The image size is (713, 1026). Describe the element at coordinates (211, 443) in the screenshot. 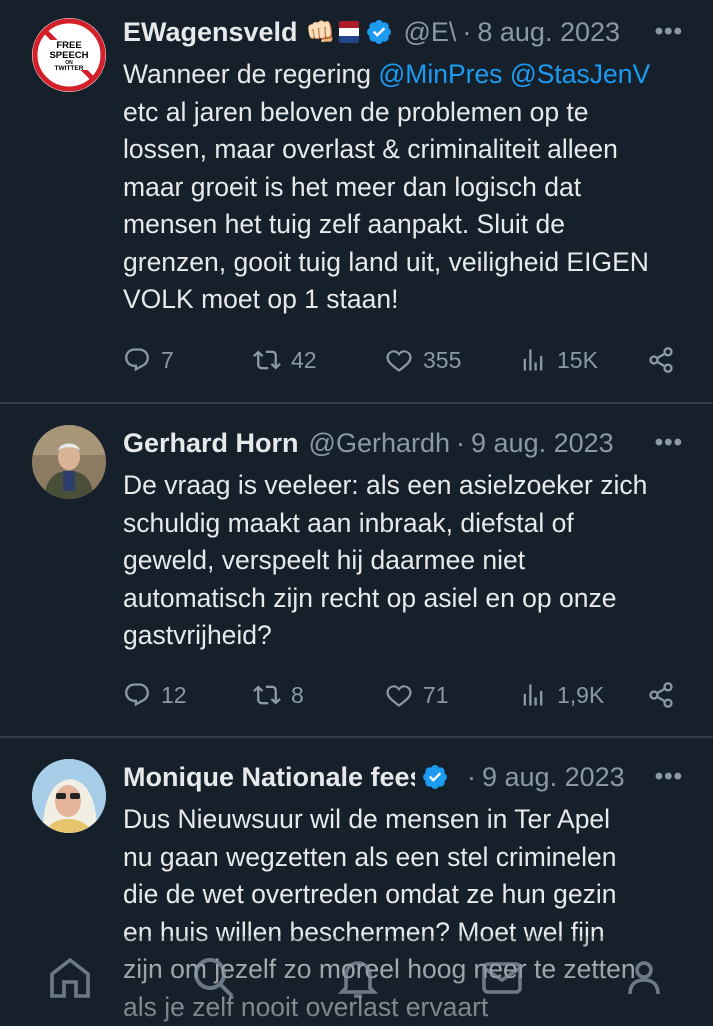

I see `author-name: Gerhard Horn` at that location.